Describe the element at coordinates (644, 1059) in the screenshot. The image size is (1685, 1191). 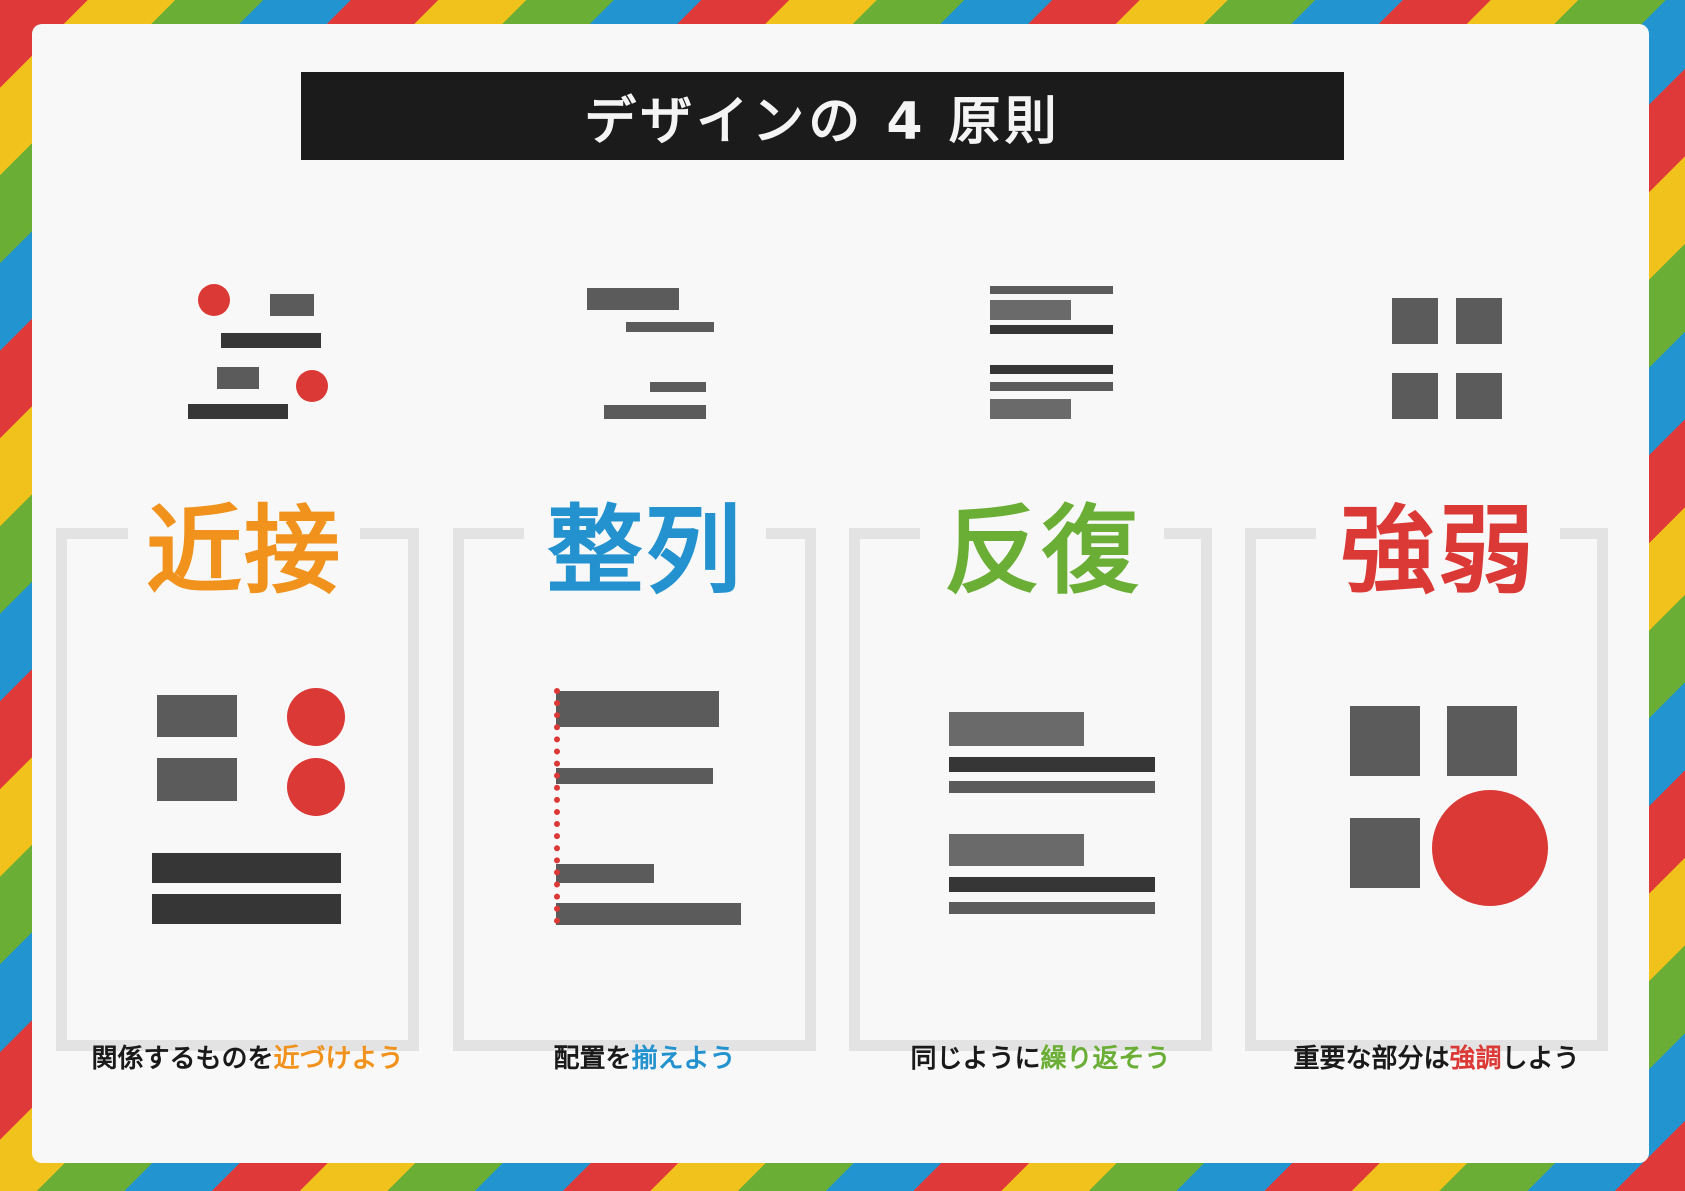
I see `alignment-caption: 配置を揃えよう` at that location.